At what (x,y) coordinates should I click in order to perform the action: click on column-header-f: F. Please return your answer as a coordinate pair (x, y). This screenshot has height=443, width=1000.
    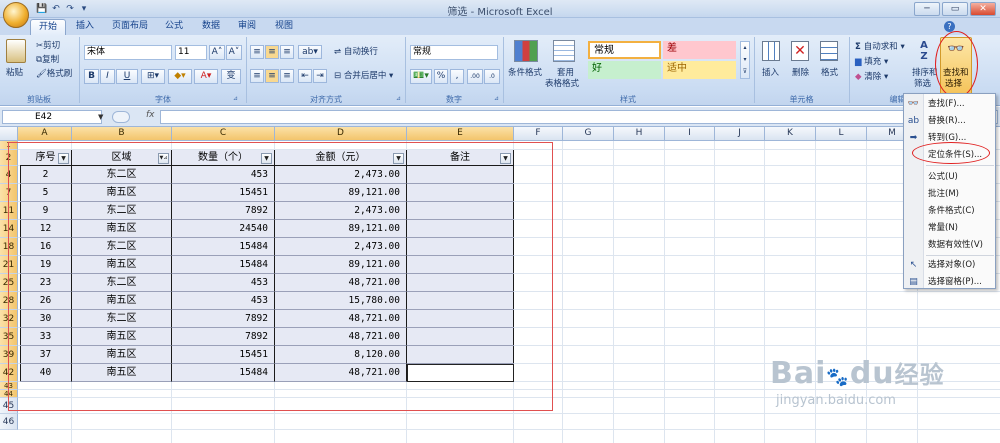
    Looking at the image, I should click on (538, 134).